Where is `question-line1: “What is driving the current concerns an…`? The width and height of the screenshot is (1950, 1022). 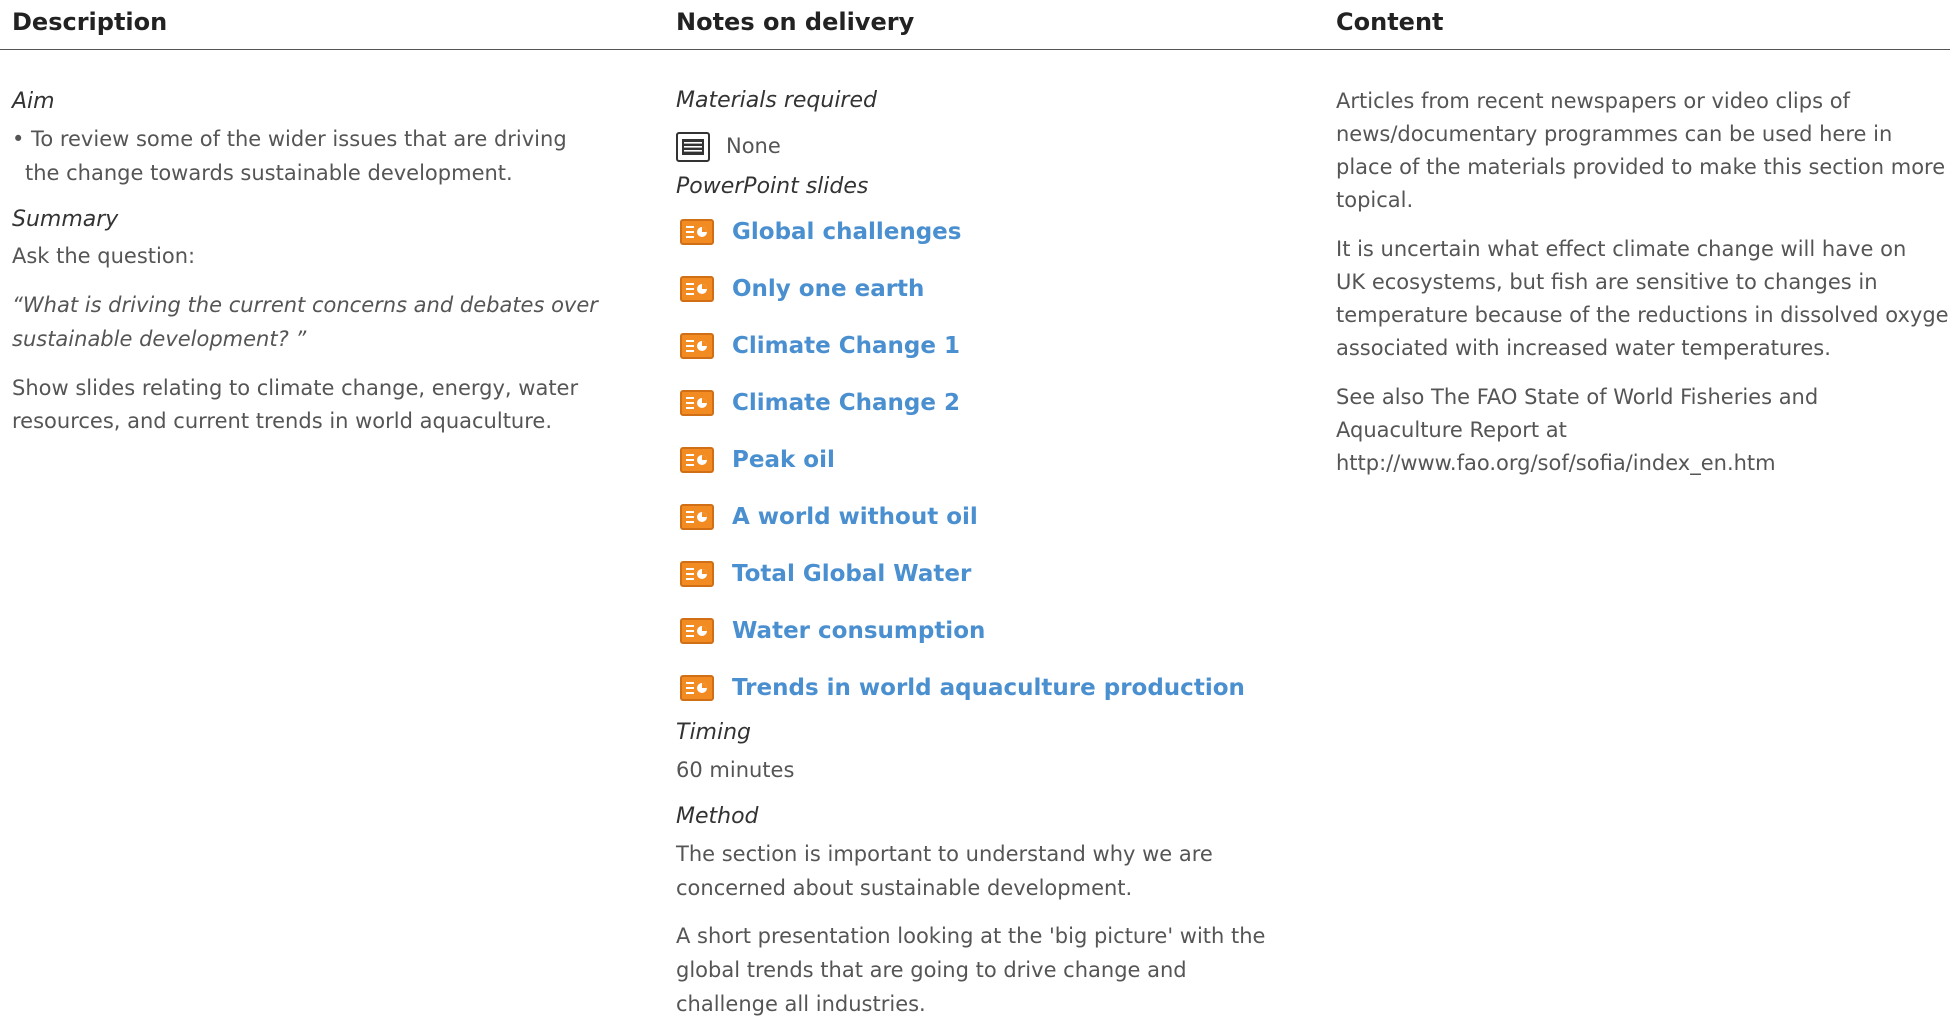 question-line1: “What is driving the current concerns an… is located at coordinates (305, 305).